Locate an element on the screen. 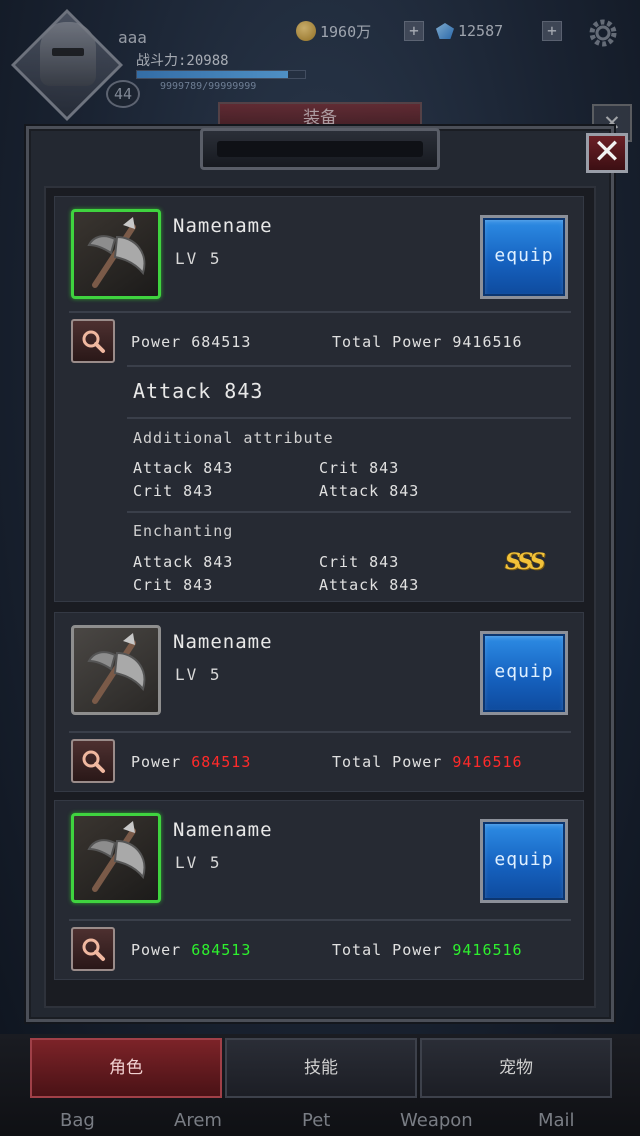 Image resolution: width=640 pixels, height=1136 pixels. gem-currency: 12587 + is located at coordinates (499, 31).